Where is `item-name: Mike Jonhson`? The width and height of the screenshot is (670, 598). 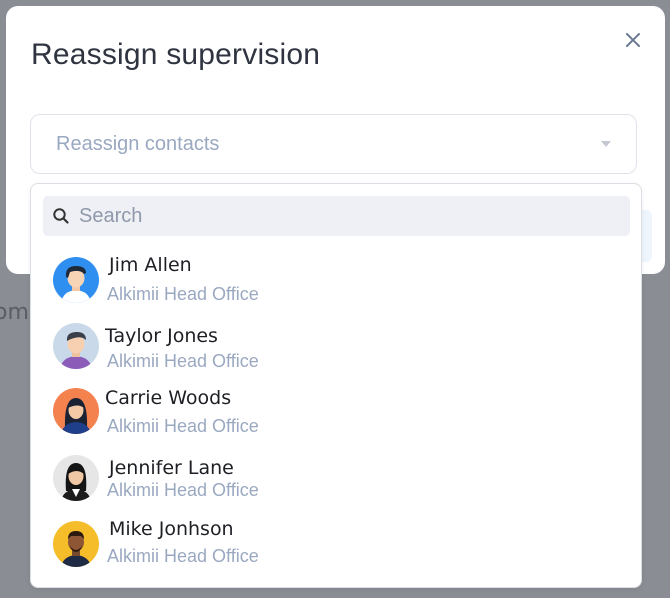 item-name: Mike Jonhson is located at coordinates (171, 529).